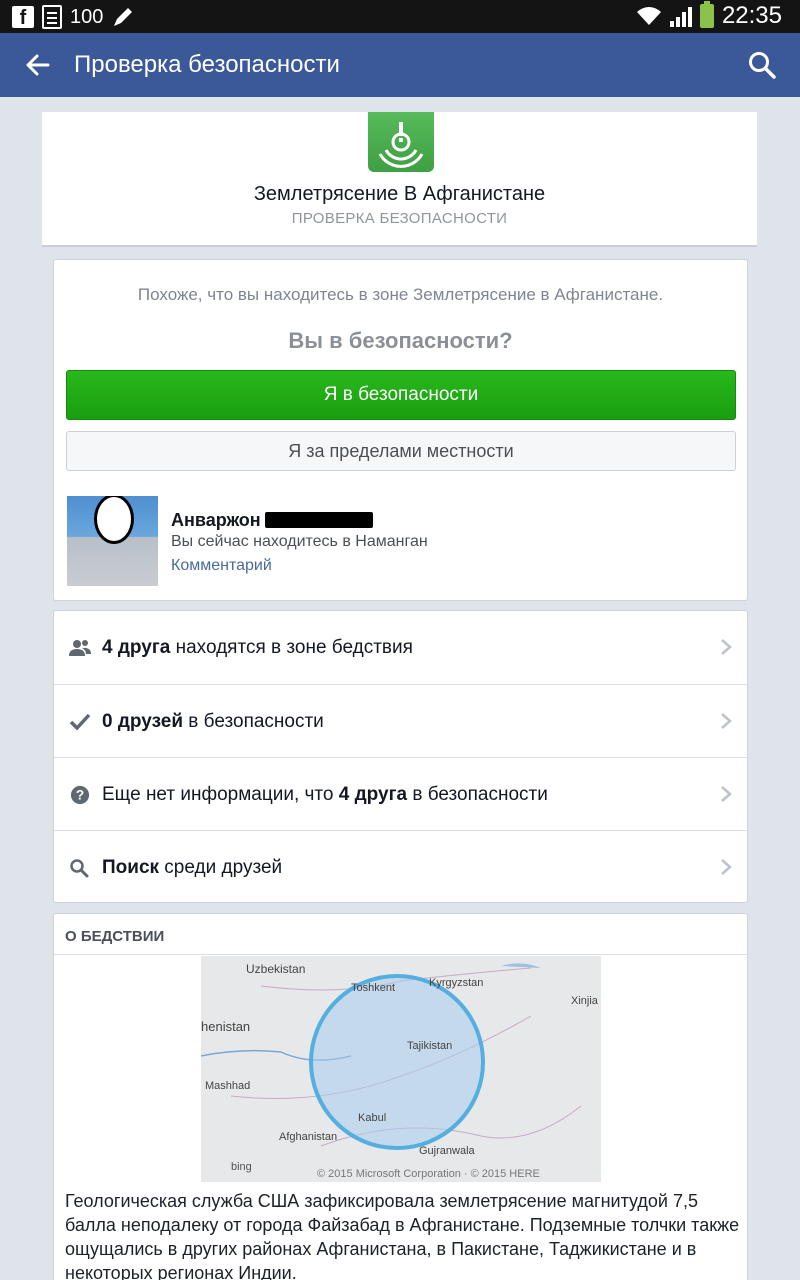  What do you see at coordinates (207, 64) in the screenshot?
I see `page-title: Проверка безопасности` at bounding box center [207, 64].